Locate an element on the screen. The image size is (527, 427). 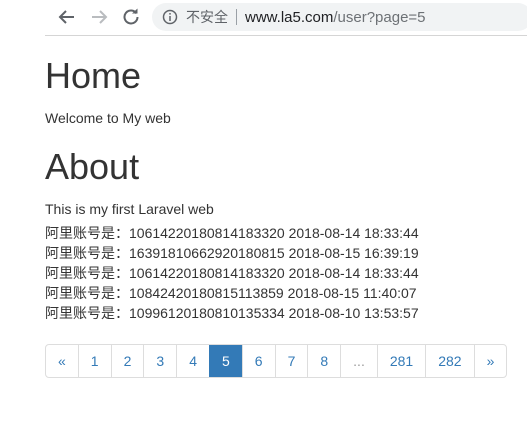
address-divider is located at coordinates (236, 17).